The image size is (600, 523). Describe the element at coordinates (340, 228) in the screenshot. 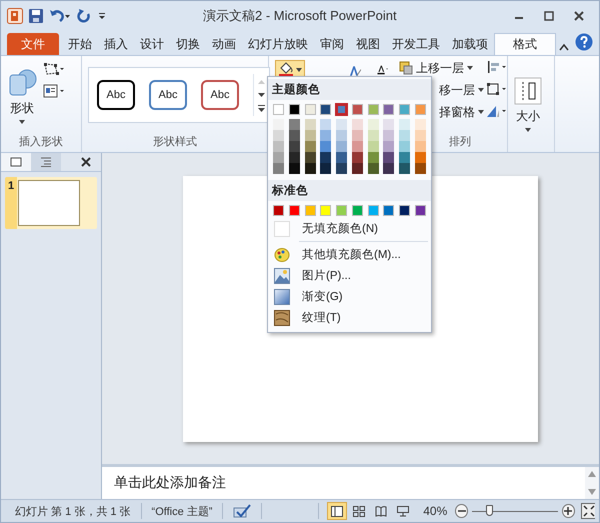

I see `menu-item-label: 无填充颜色(N)` at that location.